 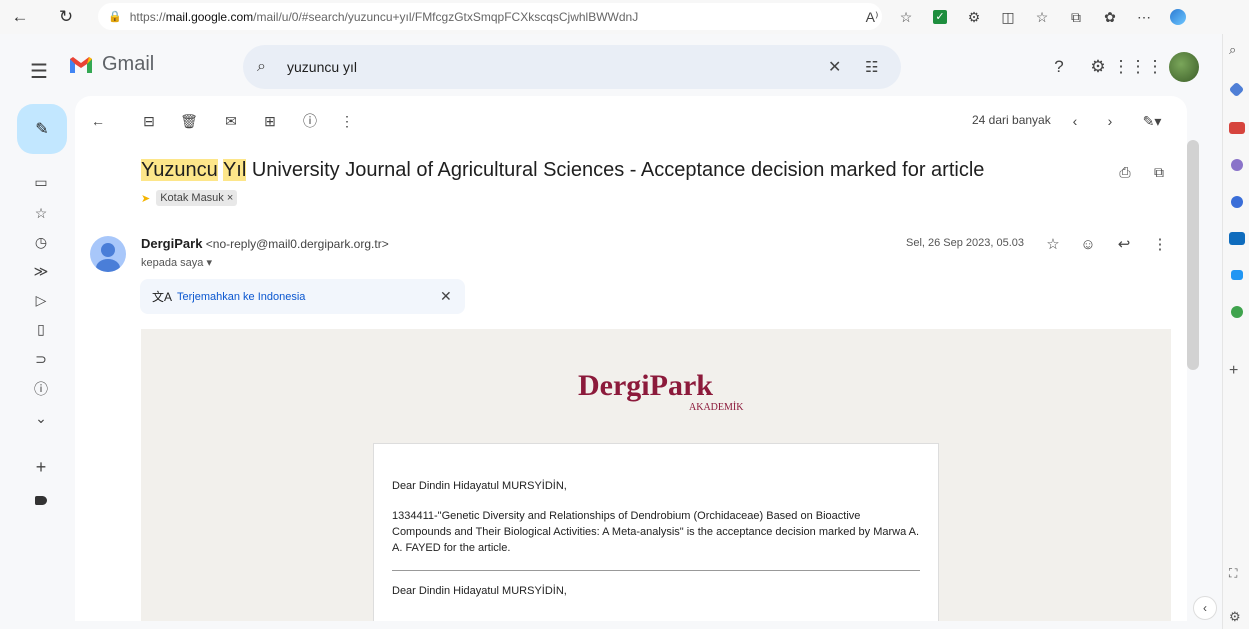 I want to click on subject-highlight-2: Yıl, so click(x=234, y=170).